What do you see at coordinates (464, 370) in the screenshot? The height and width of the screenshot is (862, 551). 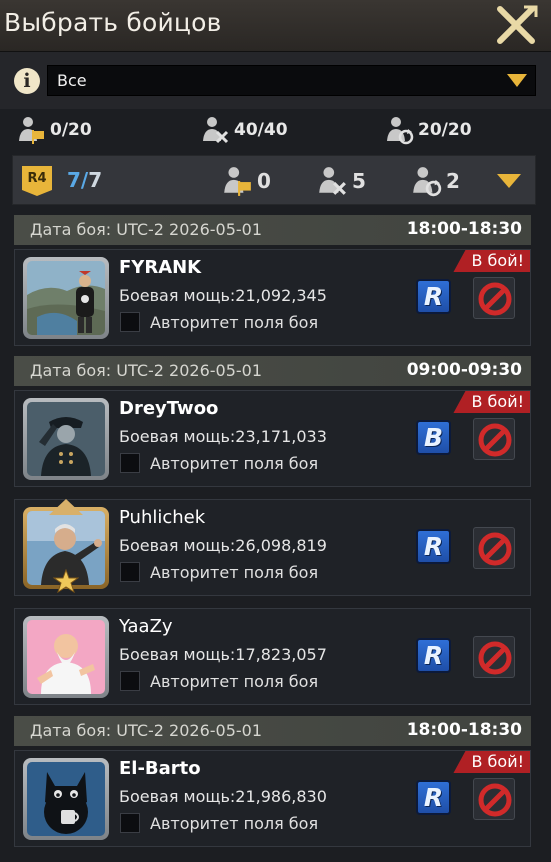 I see `battle-time: 09:00-09:30` at bounding box center [464, 370].